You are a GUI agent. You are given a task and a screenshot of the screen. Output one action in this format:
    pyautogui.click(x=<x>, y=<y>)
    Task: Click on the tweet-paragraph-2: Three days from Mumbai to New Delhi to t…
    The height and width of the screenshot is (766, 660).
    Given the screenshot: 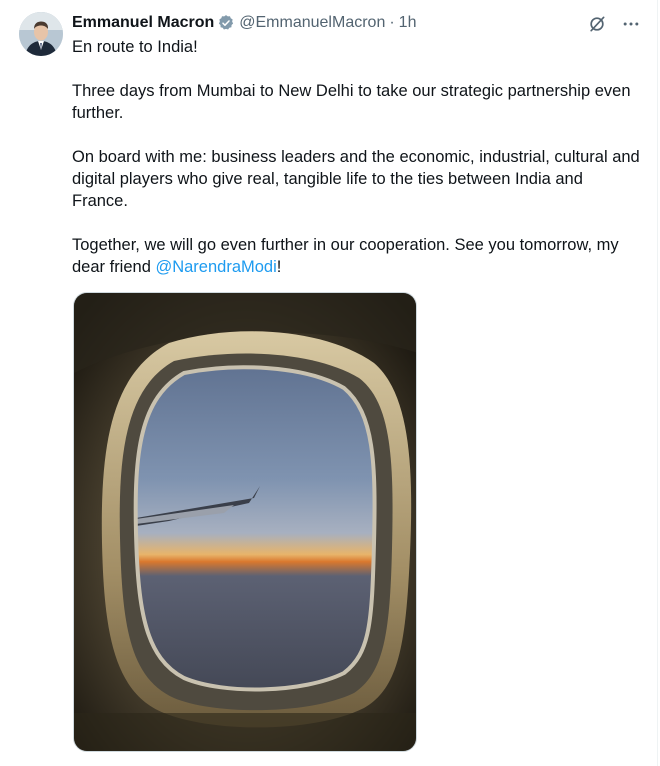 What is the action you would take?
    pyautogui.click(x=351, y=102)
    